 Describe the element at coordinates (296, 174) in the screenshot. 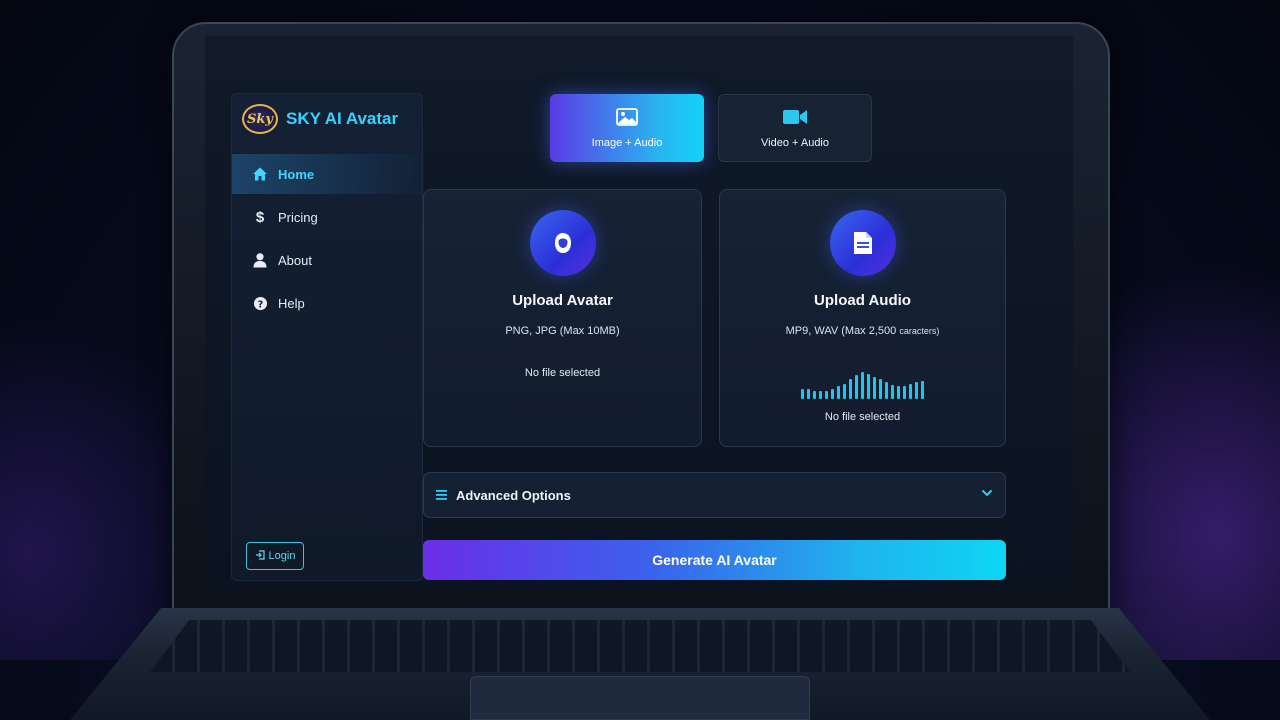

I see `sidebar-item-label: Home` at that location.